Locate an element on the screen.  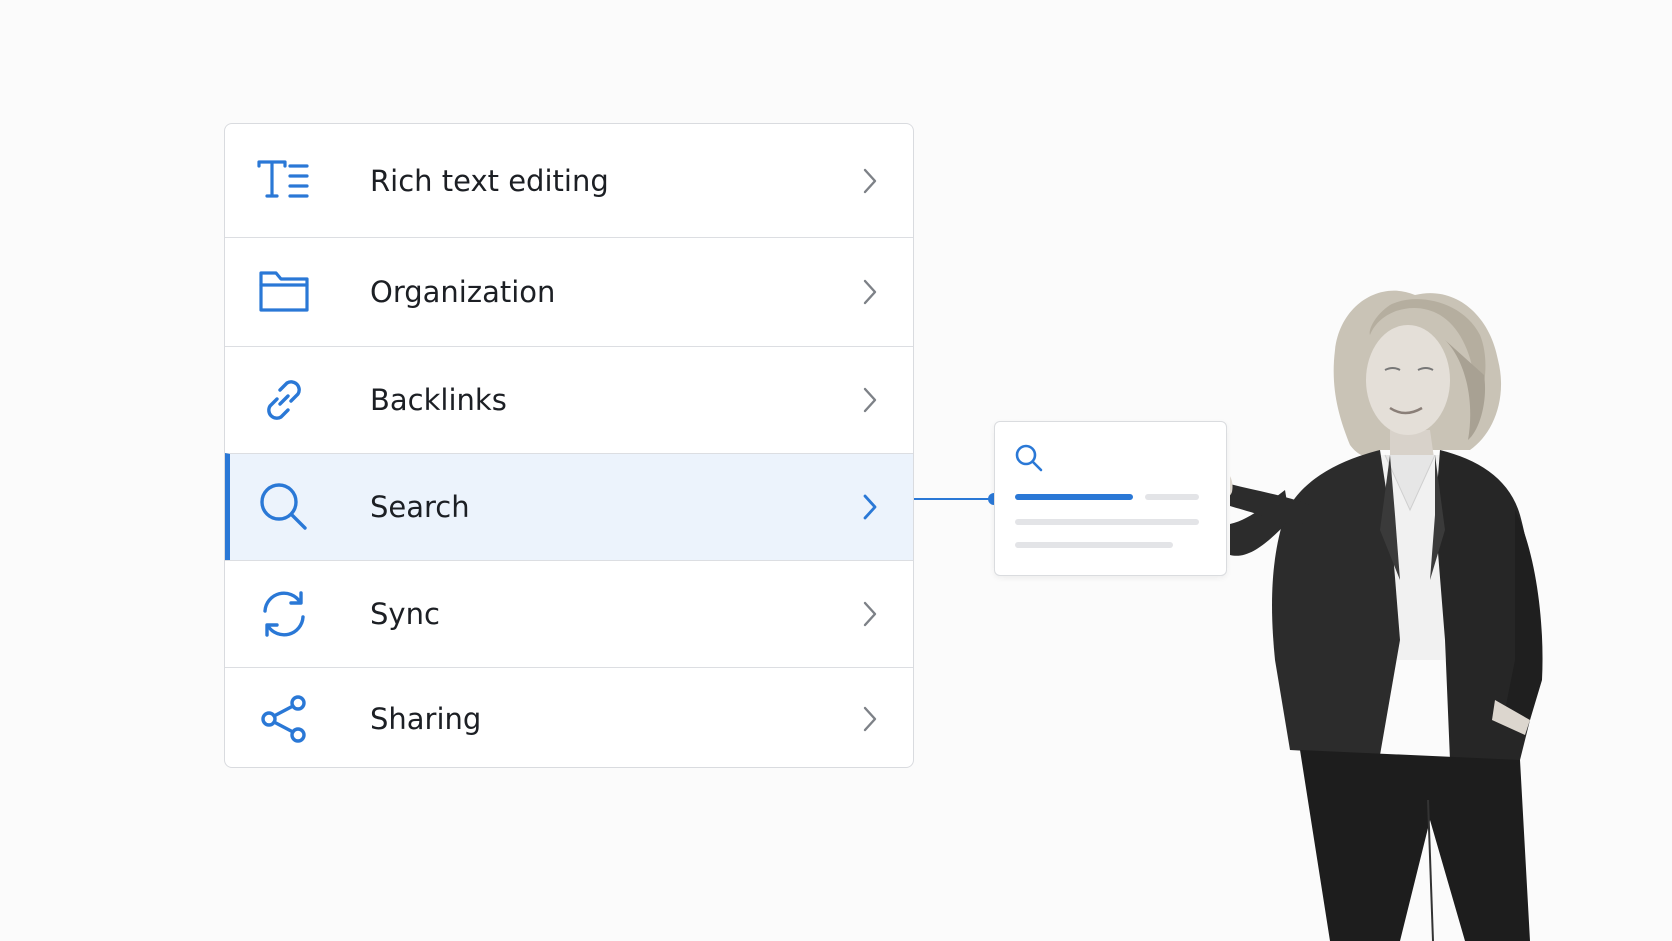
menu-item-label: Backlinks is located at coordinates (438, 400).